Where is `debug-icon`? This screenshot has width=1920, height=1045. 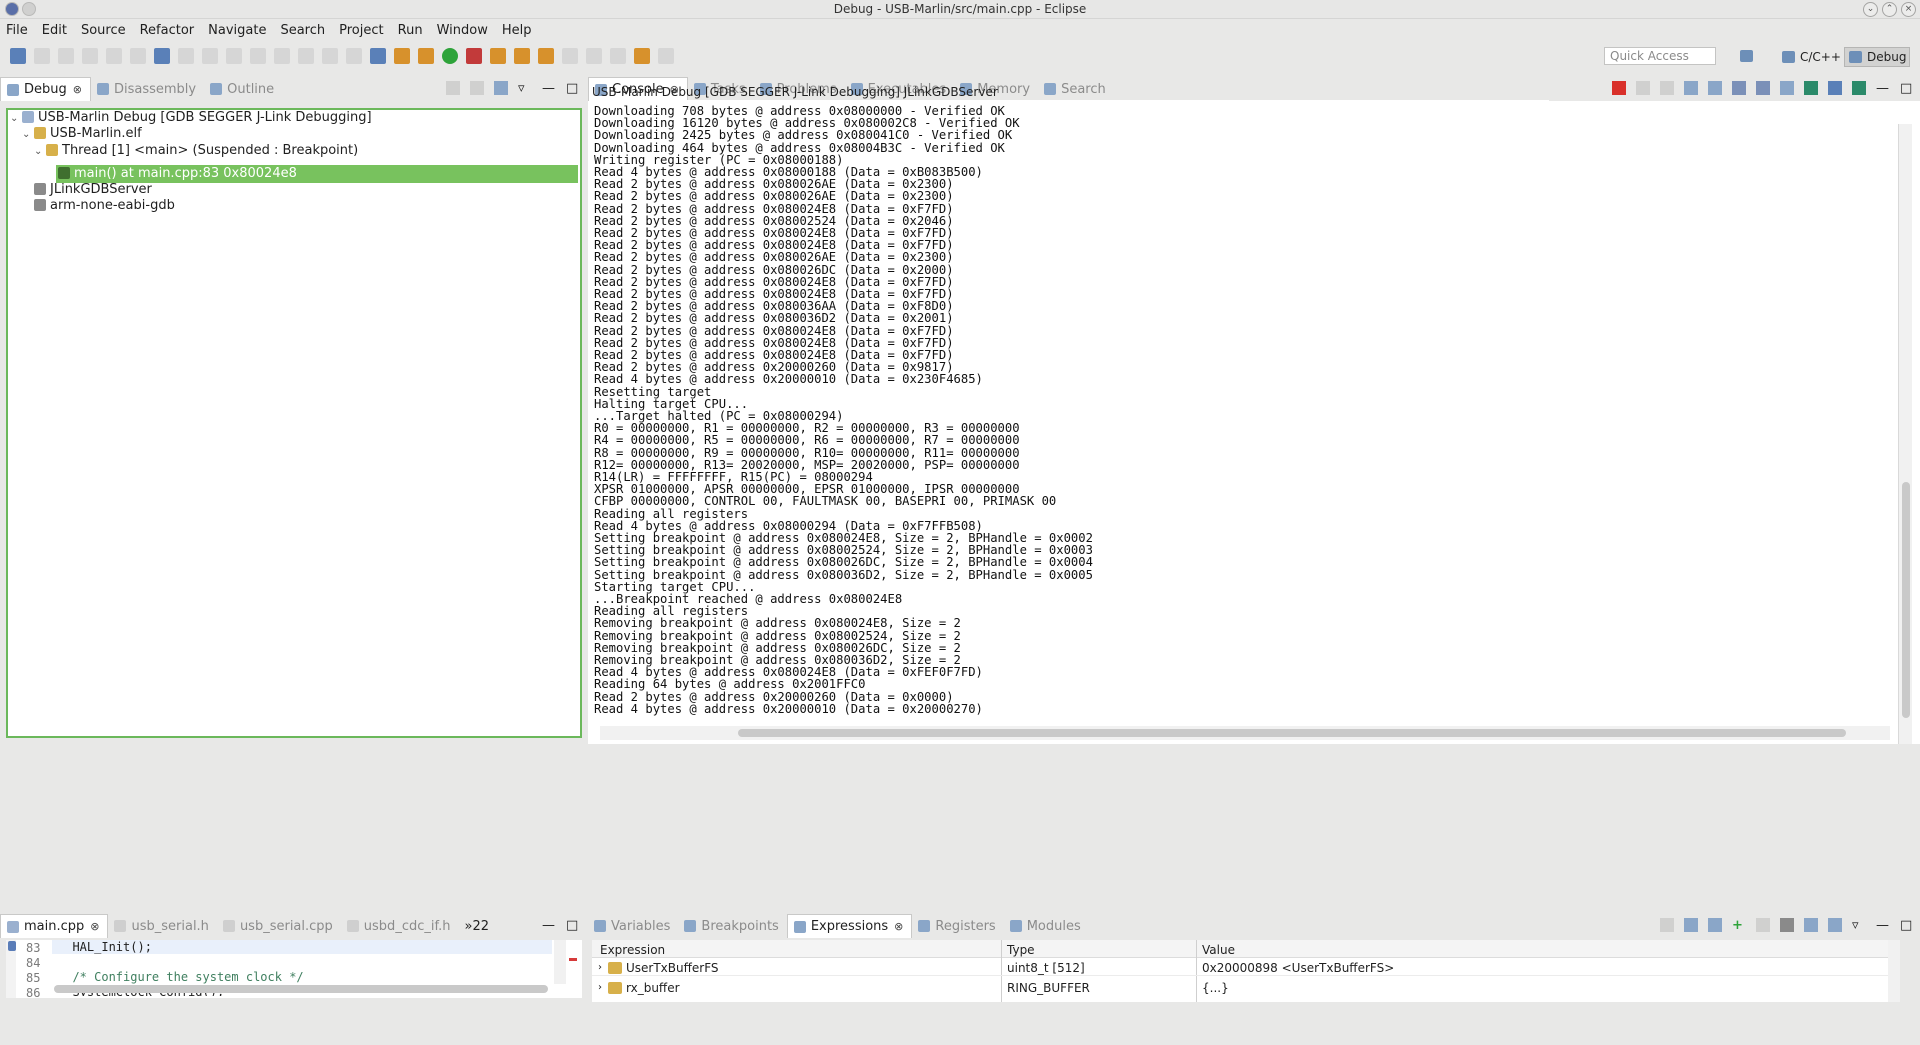
debug-icon is located at coordinates (426, 56).